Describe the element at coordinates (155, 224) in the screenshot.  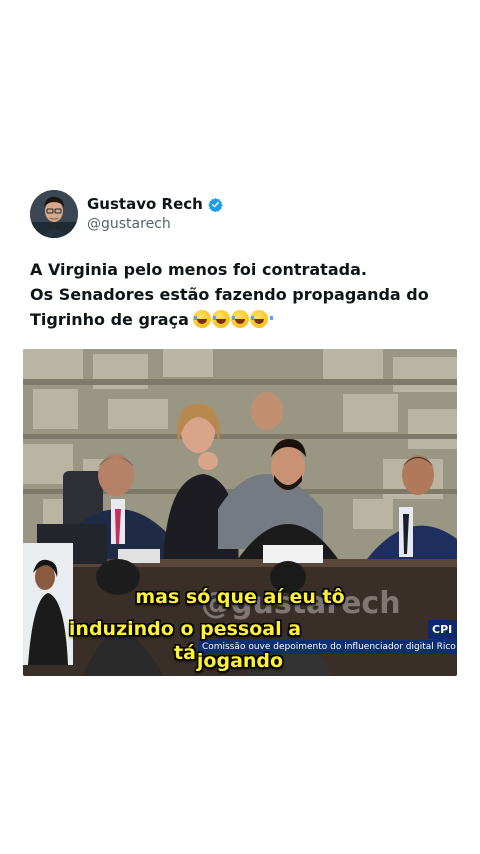
I see `author-handle: @gustarech` at that location.